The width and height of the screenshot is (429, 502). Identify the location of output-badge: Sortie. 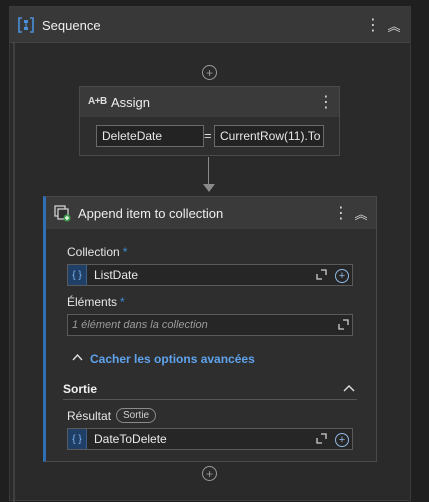
(136, 415).